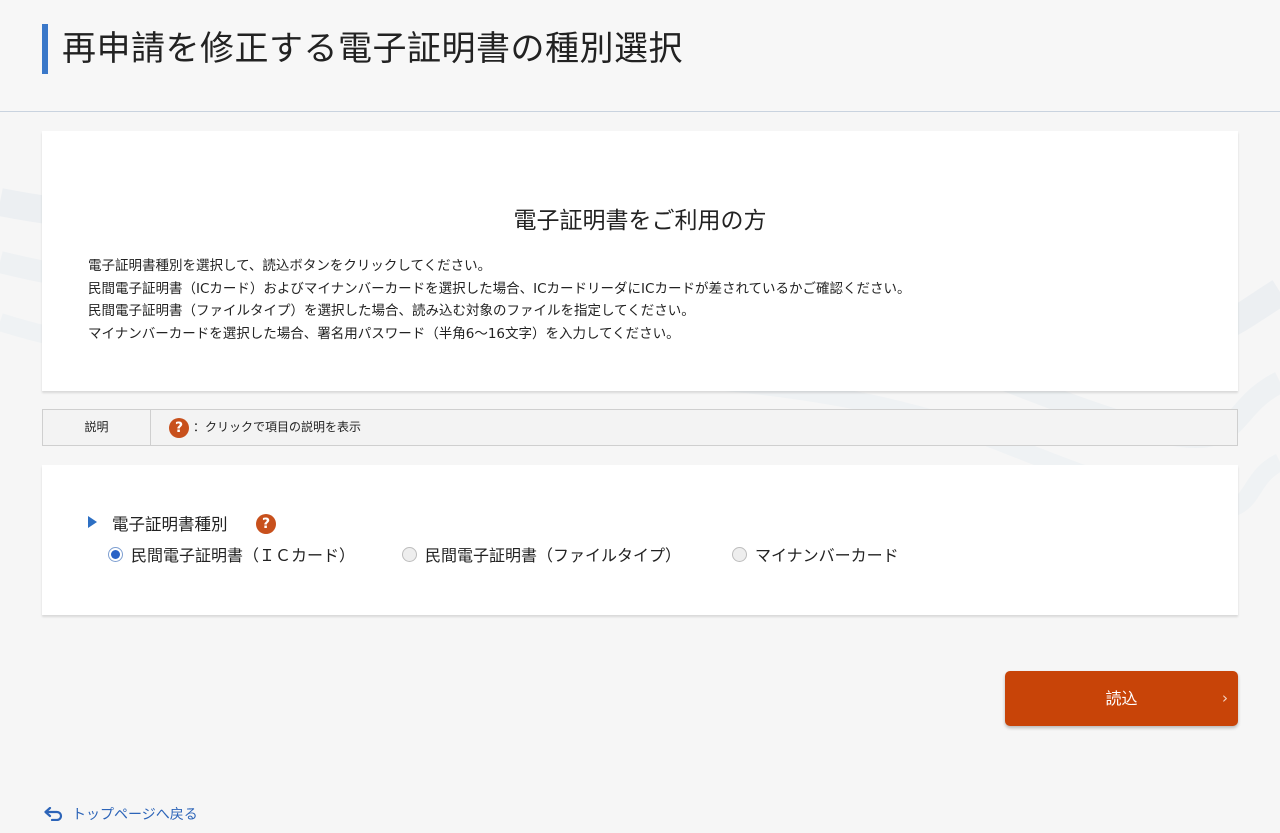  I want to click on return-arrow-icon, so click(53, 814).